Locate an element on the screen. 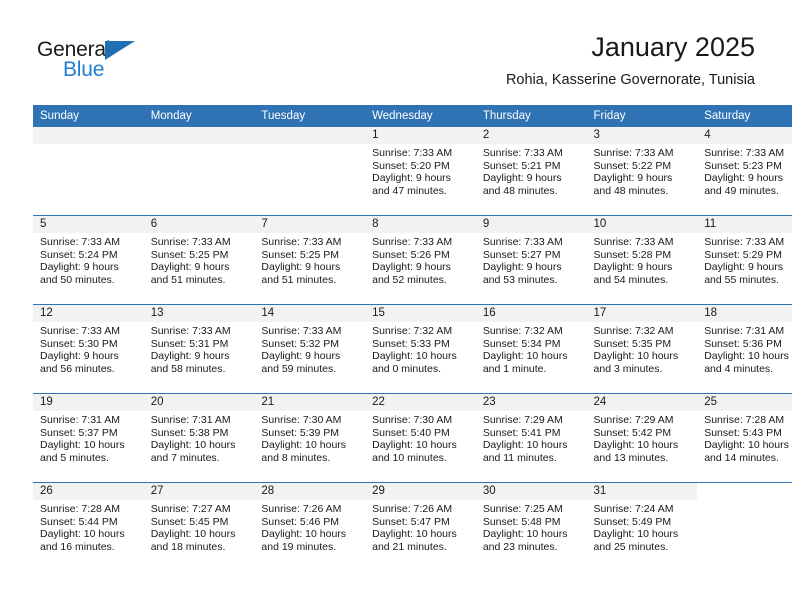 This screenshot has height=612, width=792. day-number: 9 is located at coordinates (531, 224).